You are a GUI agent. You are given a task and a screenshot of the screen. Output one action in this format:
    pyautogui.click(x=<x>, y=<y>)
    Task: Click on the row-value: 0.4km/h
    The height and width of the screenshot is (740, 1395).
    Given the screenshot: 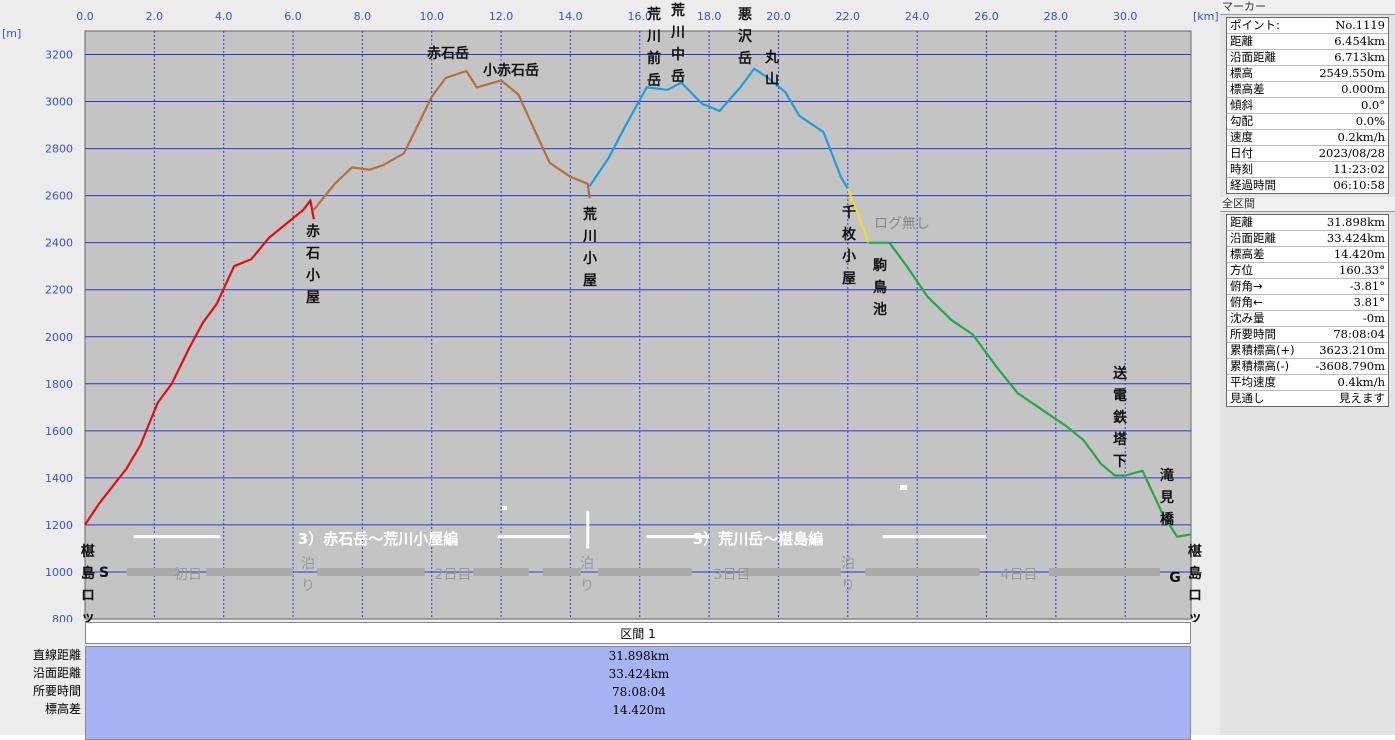 What is the action you would take?
    pyautogui.click(x=1361, y=382)
    